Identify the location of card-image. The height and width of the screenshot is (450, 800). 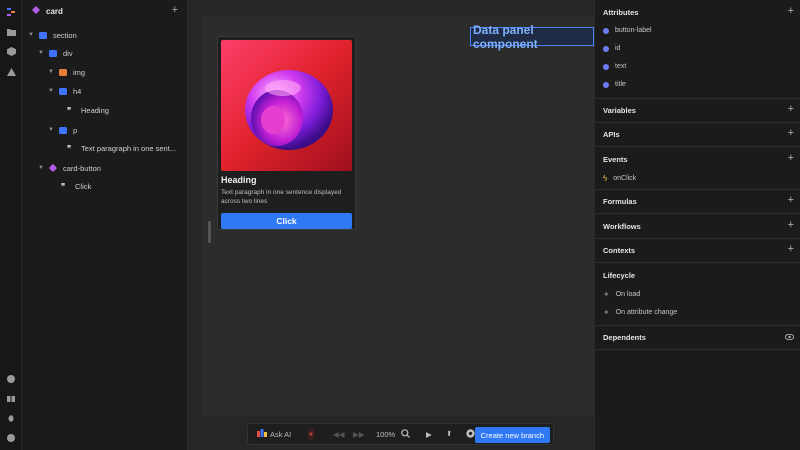
(286, 105).